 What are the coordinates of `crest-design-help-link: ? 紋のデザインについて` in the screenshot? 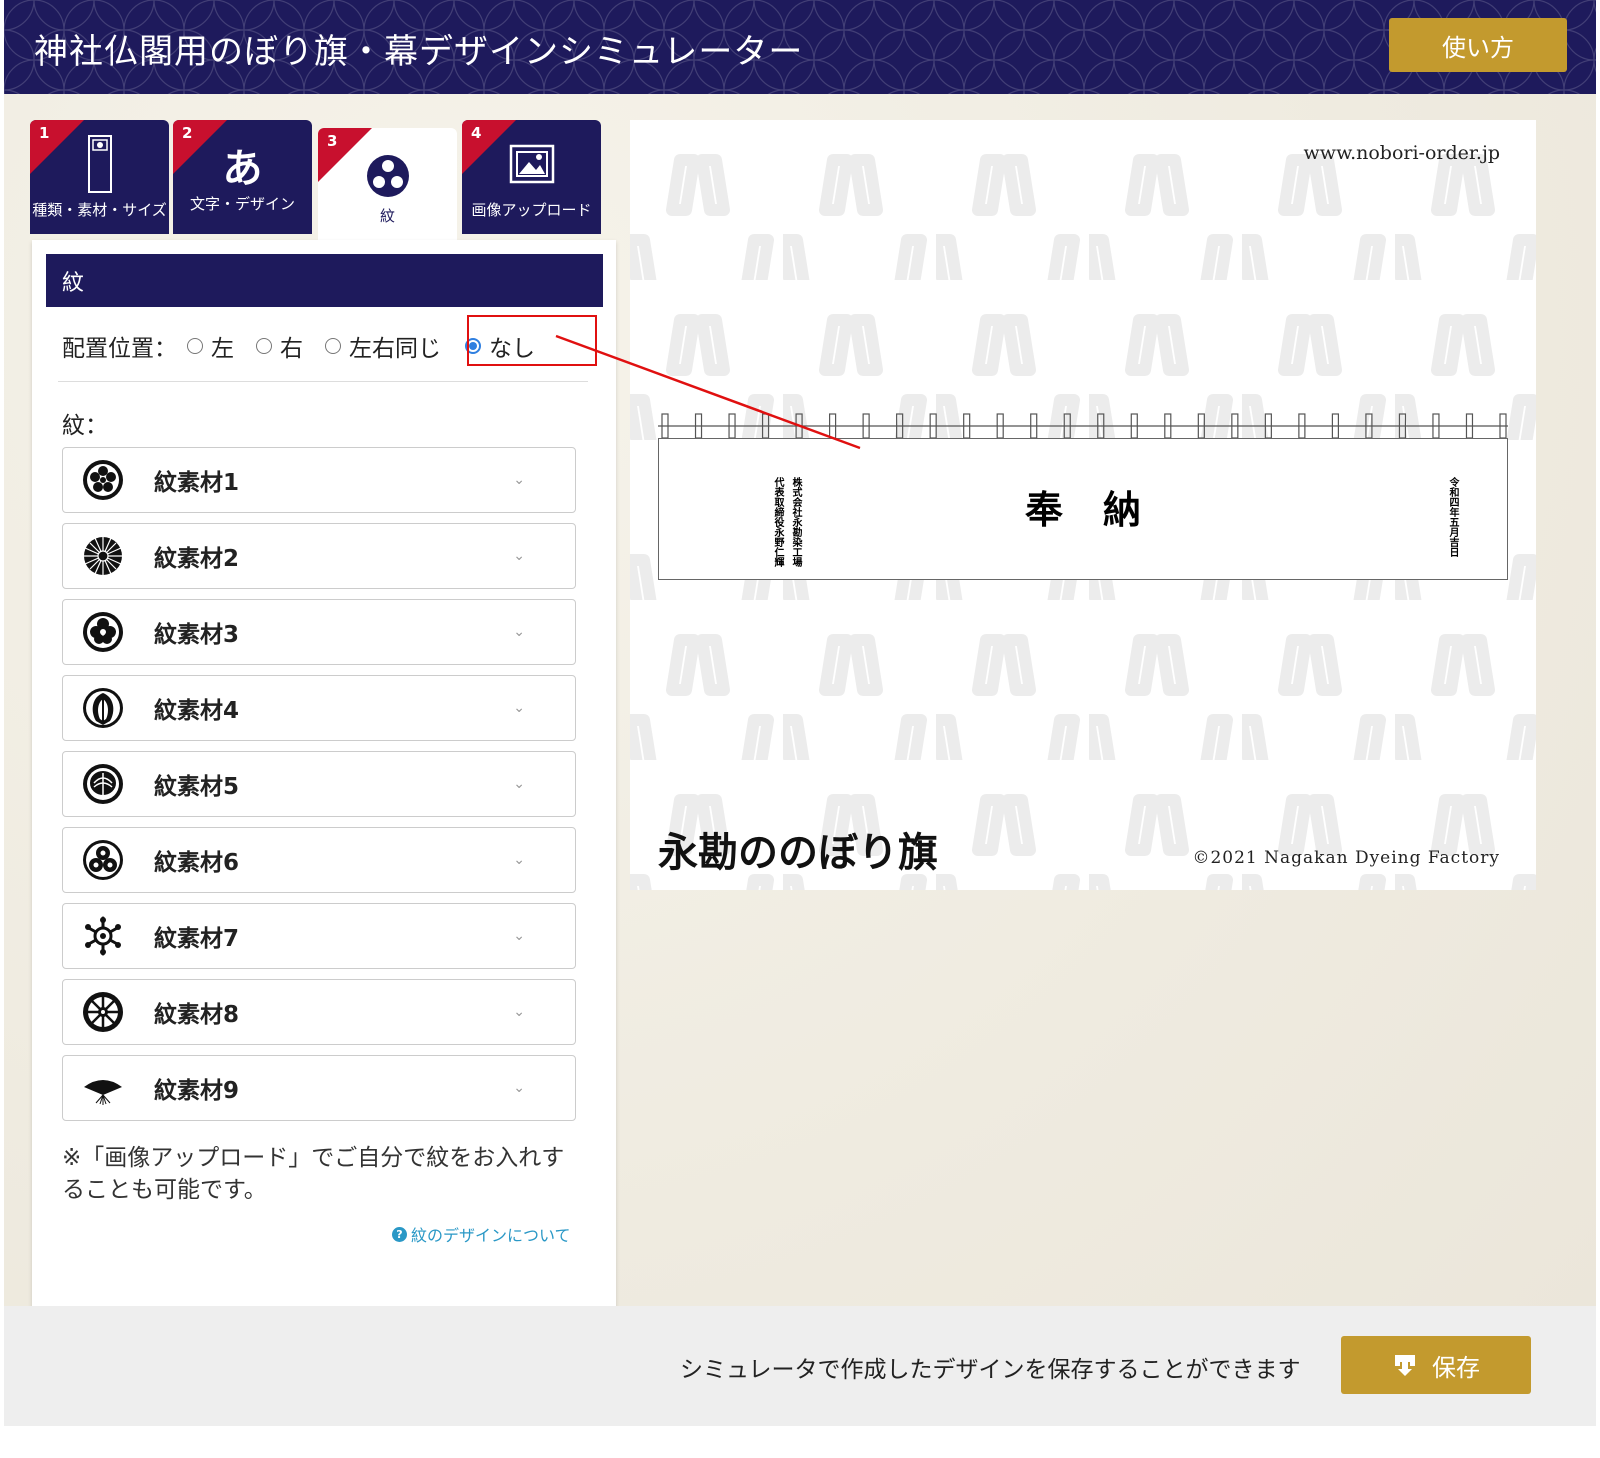 It's located at (481, 1234).